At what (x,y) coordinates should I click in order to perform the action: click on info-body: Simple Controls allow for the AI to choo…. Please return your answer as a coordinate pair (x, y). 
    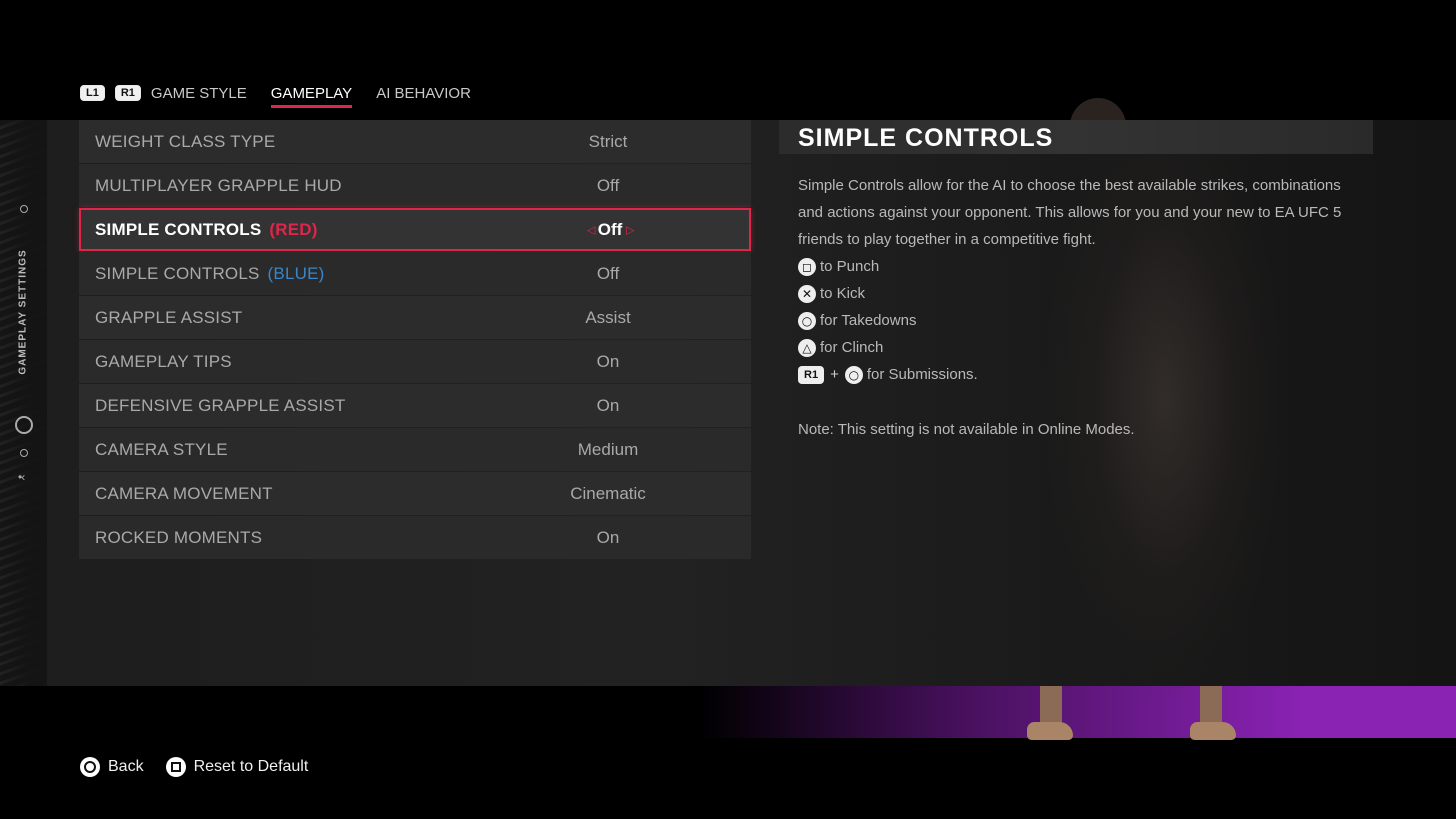
    Looking at the image, I should click on (1080, 307).